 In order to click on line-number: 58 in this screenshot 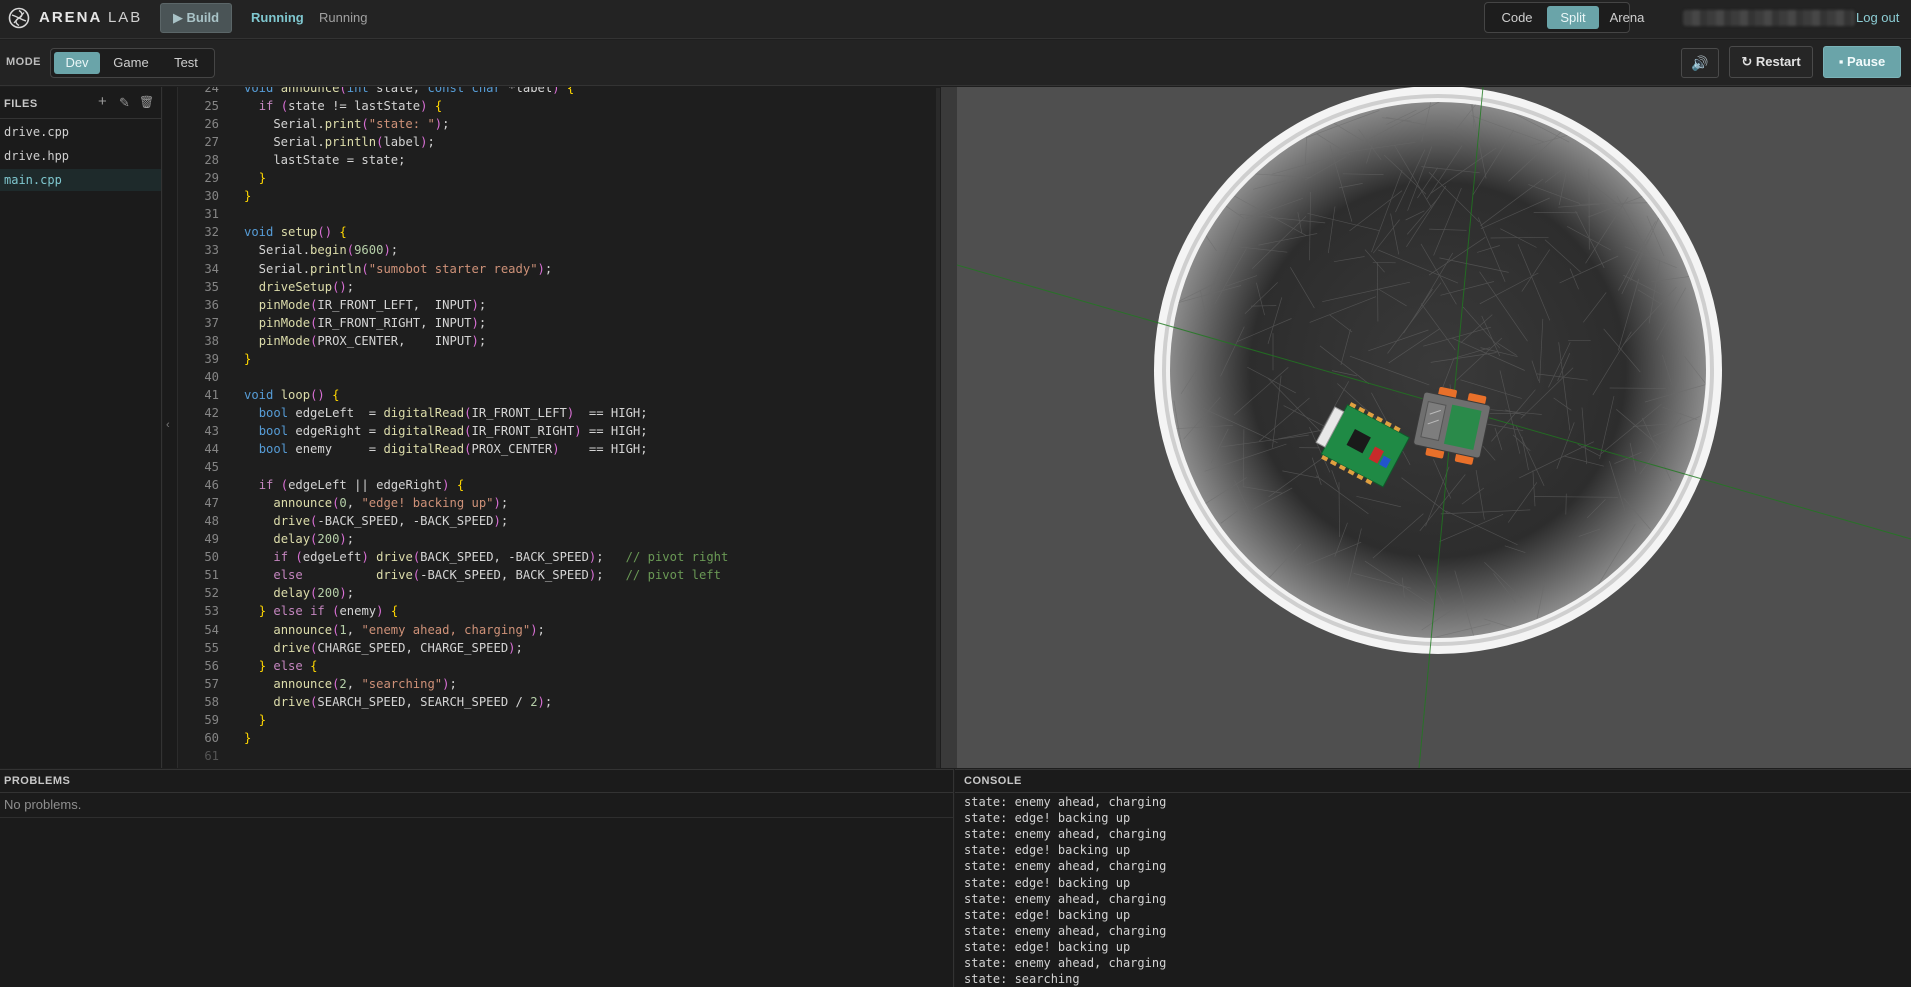, I will do `click(211, 701)`.